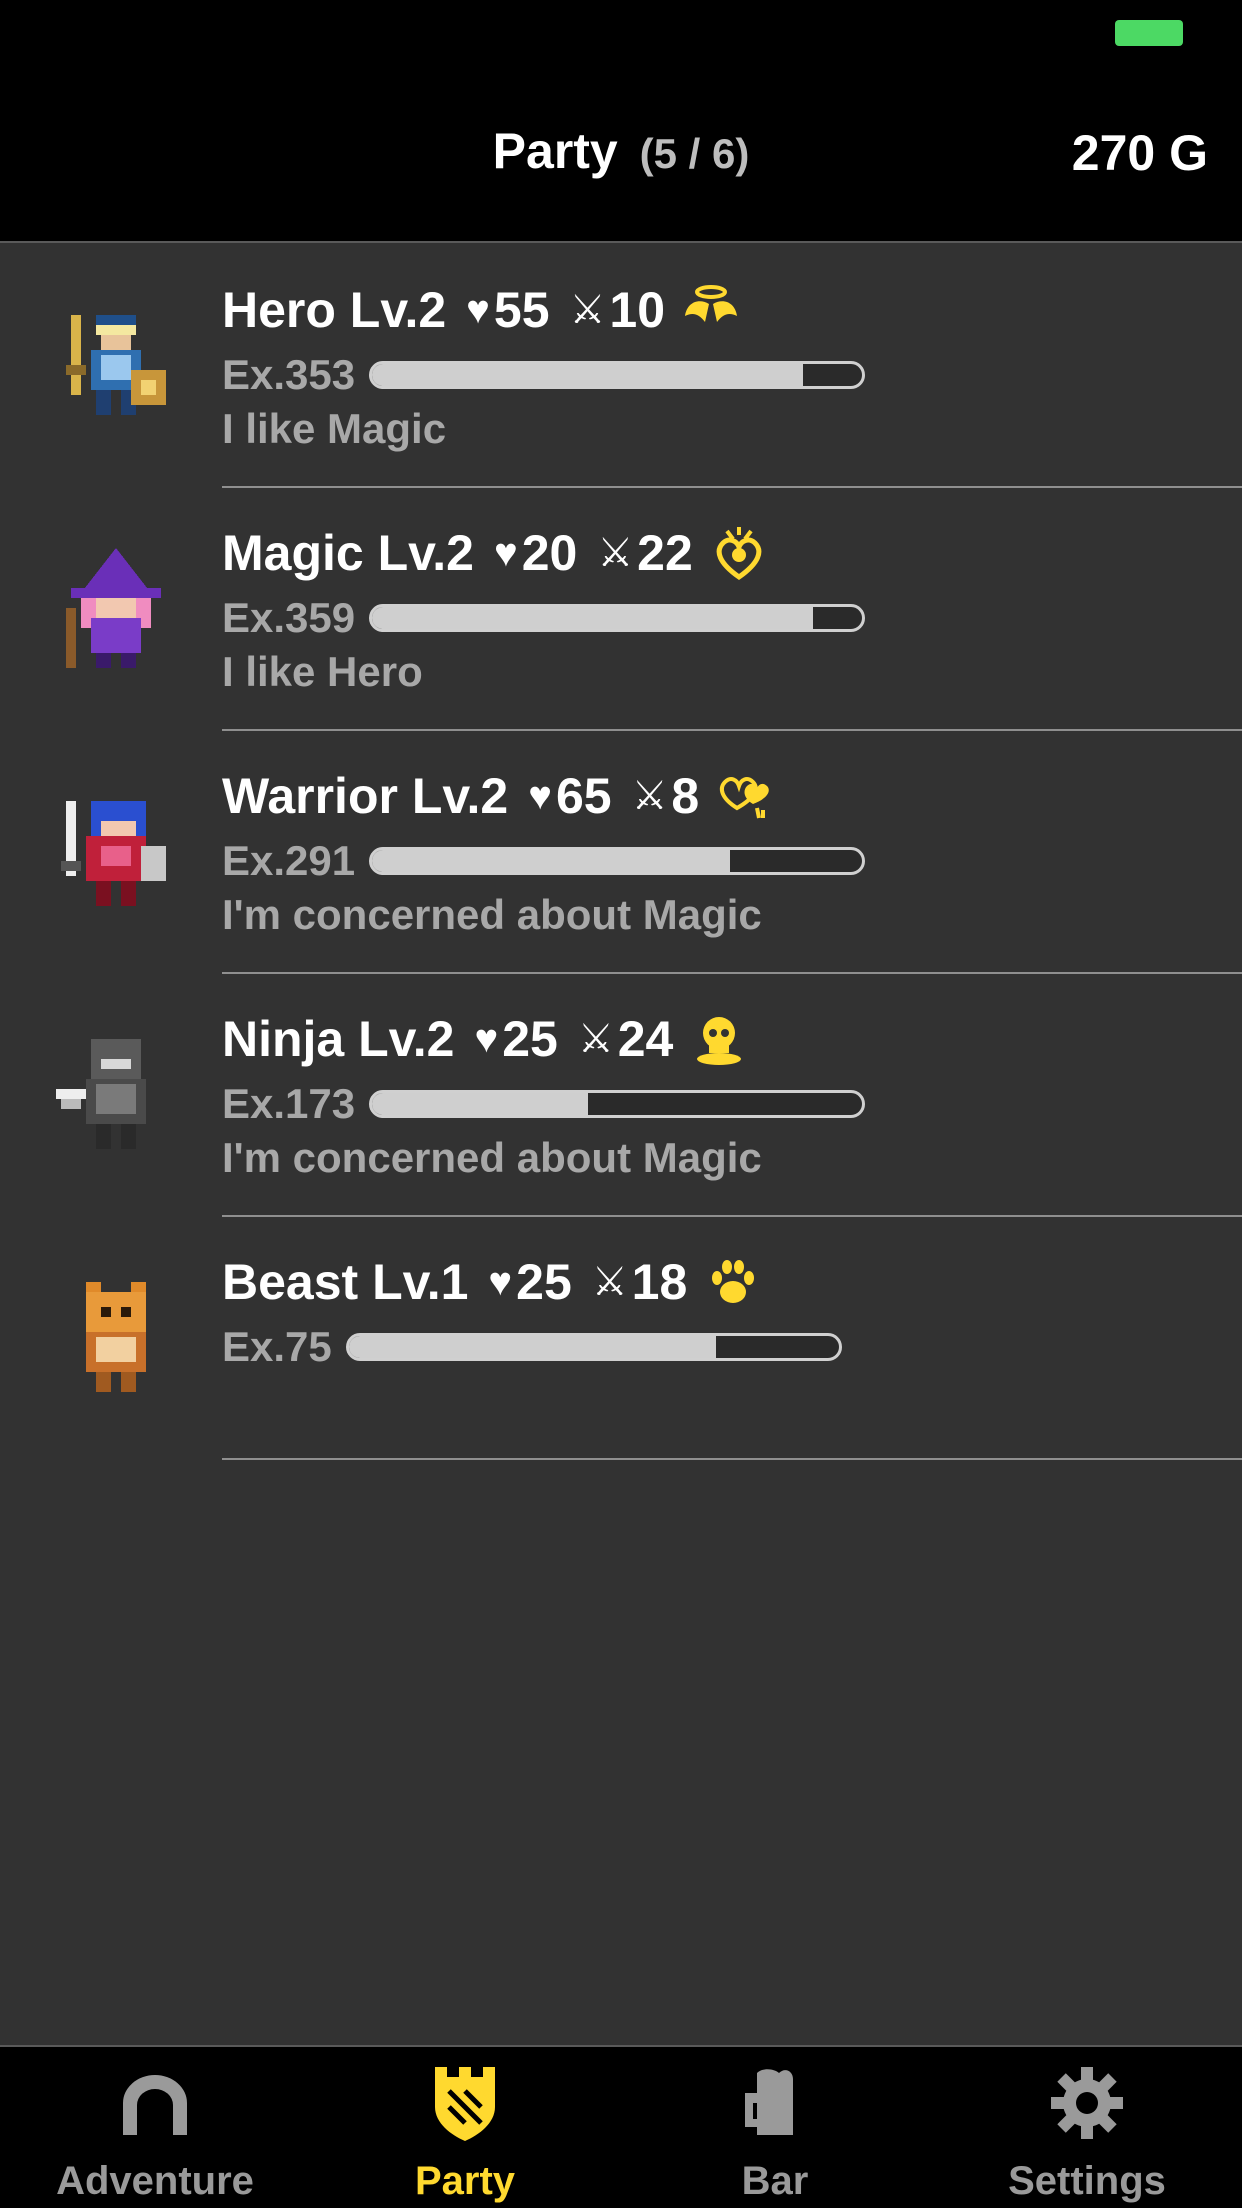 Image resolution: width=1242 pixels, height=2208 pixels. I want to click on member-atk: 24, so click(645, 1039).